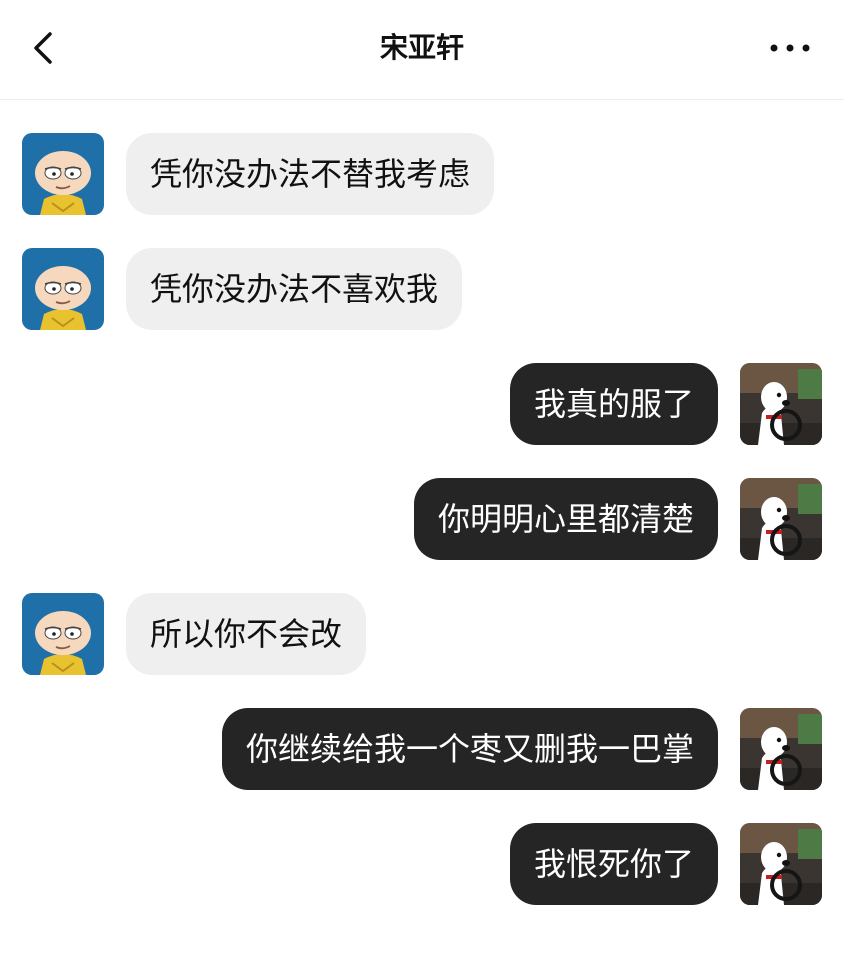 This screenshot has height=960, width=844. Describe the element at coordinates (294, 289) in the screenshot. I see `incoming-message-bubble: 凭你没办法不喜欢我` at that location.